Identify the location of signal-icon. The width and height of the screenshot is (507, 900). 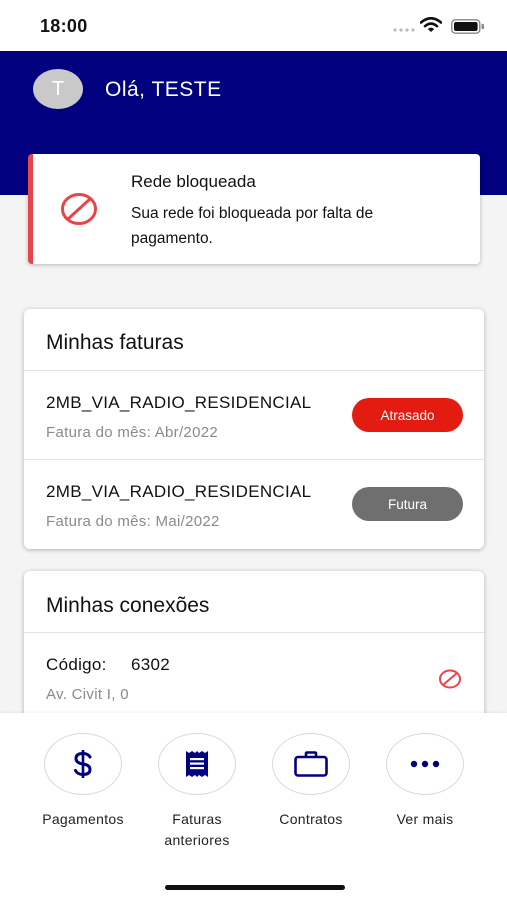
(404, 30).